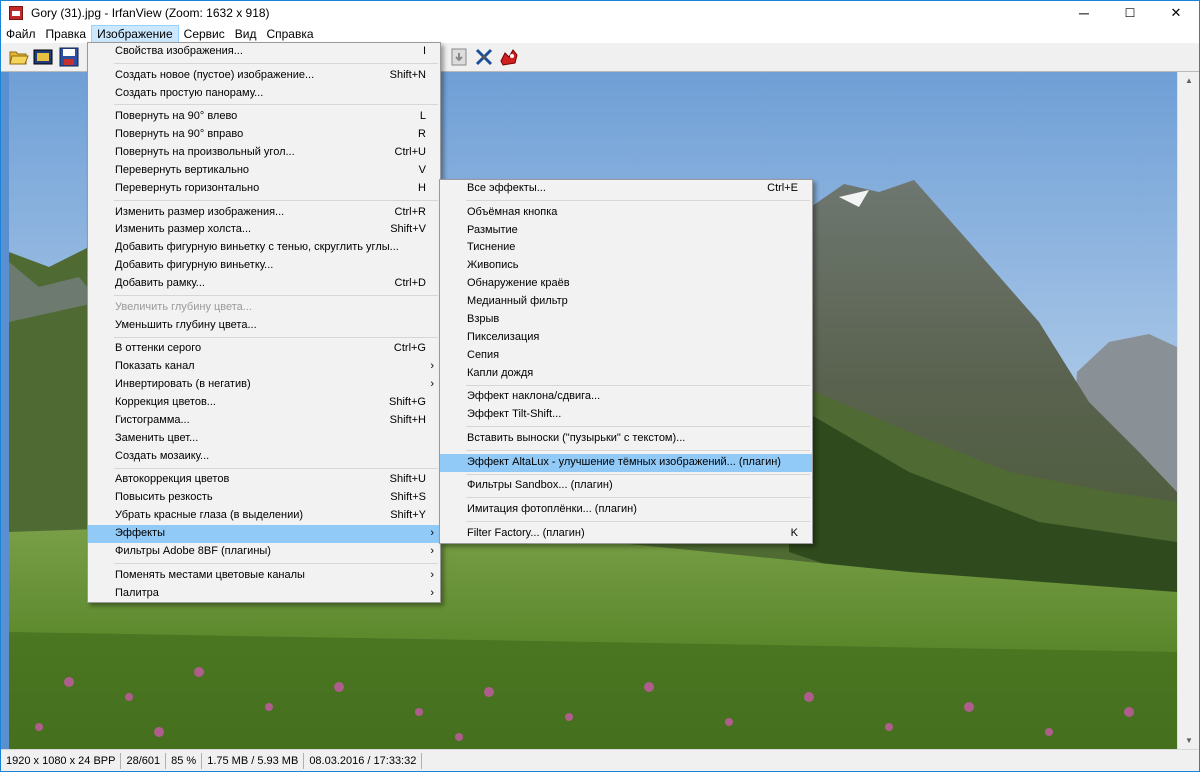 Image resolution: width=1200 pixels, height=772 pixels. What do you see at coordinates (408, 497) in the screenshot?
I see `shortcut-label: Shift+S` at bounding box center [408, 497].